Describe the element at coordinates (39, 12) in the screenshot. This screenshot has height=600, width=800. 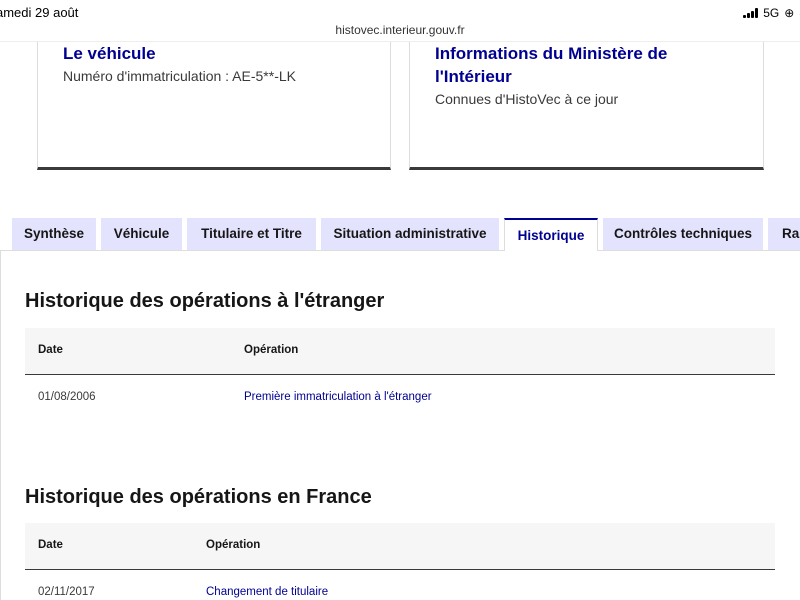
I see `status-time: amedi 29 août` at that location.